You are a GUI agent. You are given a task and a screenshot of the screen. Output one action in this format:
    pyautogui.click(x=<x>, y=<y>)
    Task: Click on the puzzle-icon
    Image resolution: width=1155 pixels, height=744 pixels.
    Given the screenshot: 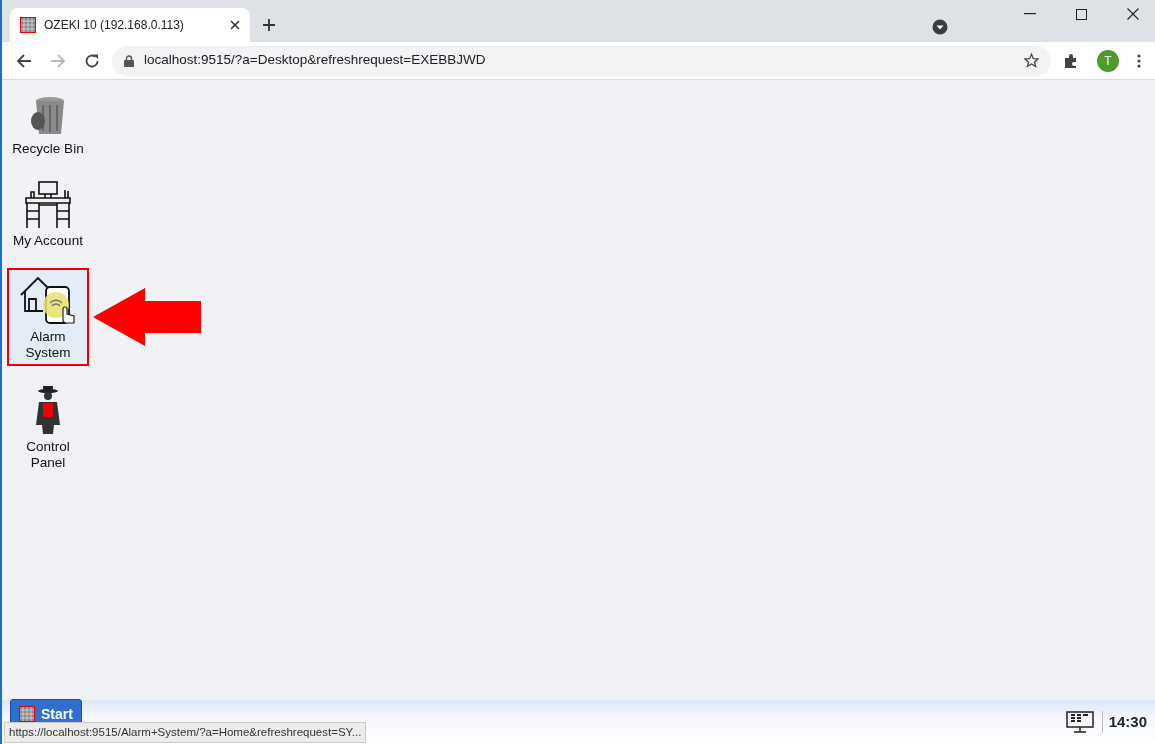 What is the action you would take?
    pyautogui.click(x=1071, y=60)
    